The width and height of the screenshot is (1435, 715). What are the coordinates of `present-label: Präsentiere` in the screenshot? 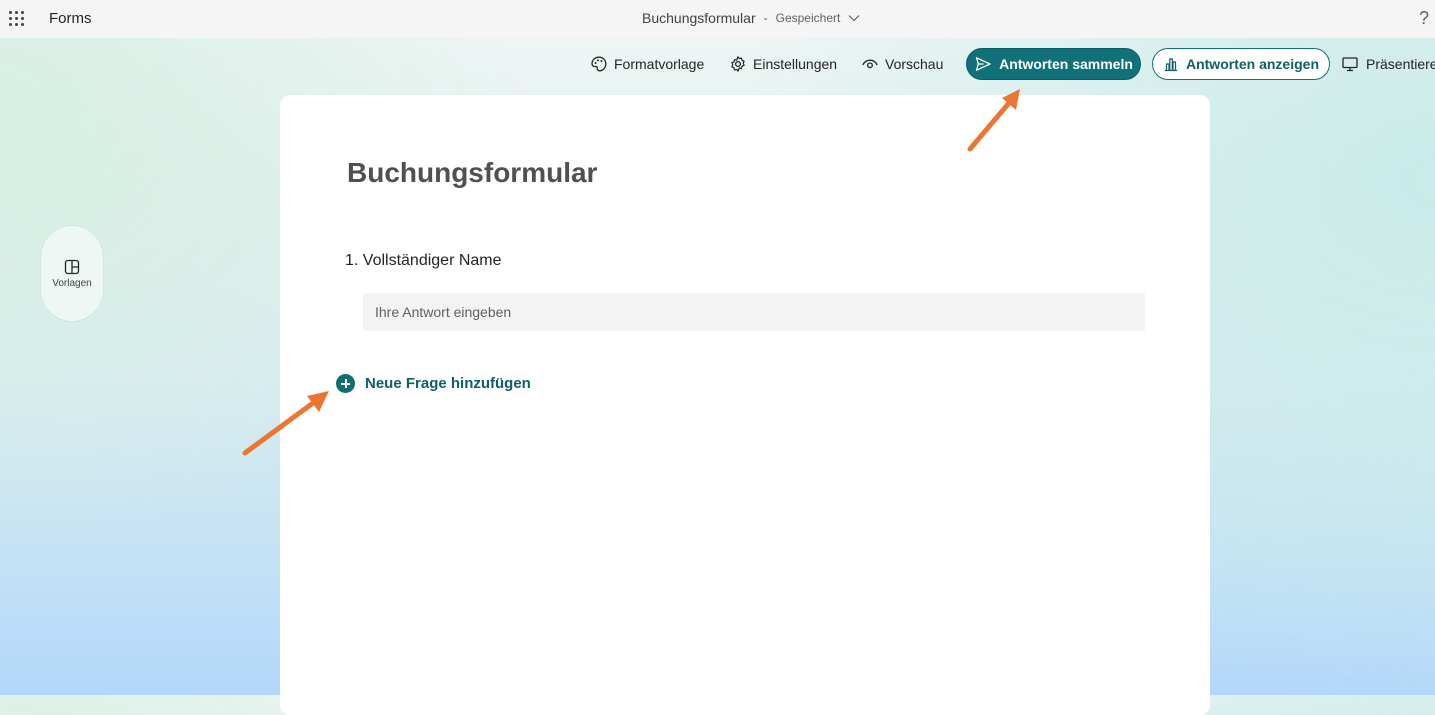 It's located at (1400, 64).